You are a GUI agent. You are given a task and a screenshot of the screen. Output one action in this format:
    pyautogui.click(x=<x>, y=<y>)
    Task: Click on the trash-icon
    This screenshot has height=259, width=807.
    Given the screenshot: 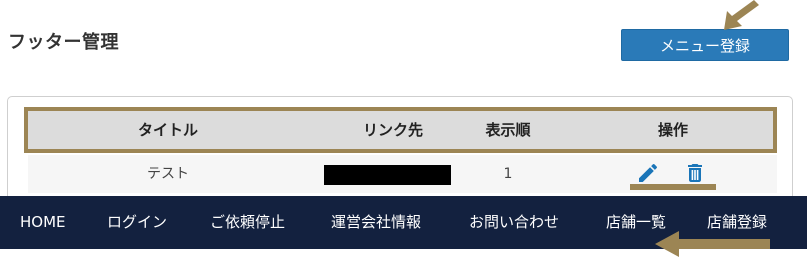 What is the action you would take?
    pyautogui.click(x=695, y=173)
    